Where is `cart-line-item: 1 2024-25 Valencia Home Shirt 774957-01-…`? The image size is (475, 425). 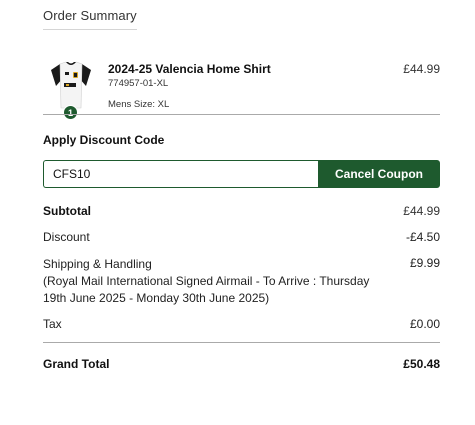
cart-line-item: 1 2024-25 Valencia Home Shirt 774957-01-… is located at coordinates (241, 89).